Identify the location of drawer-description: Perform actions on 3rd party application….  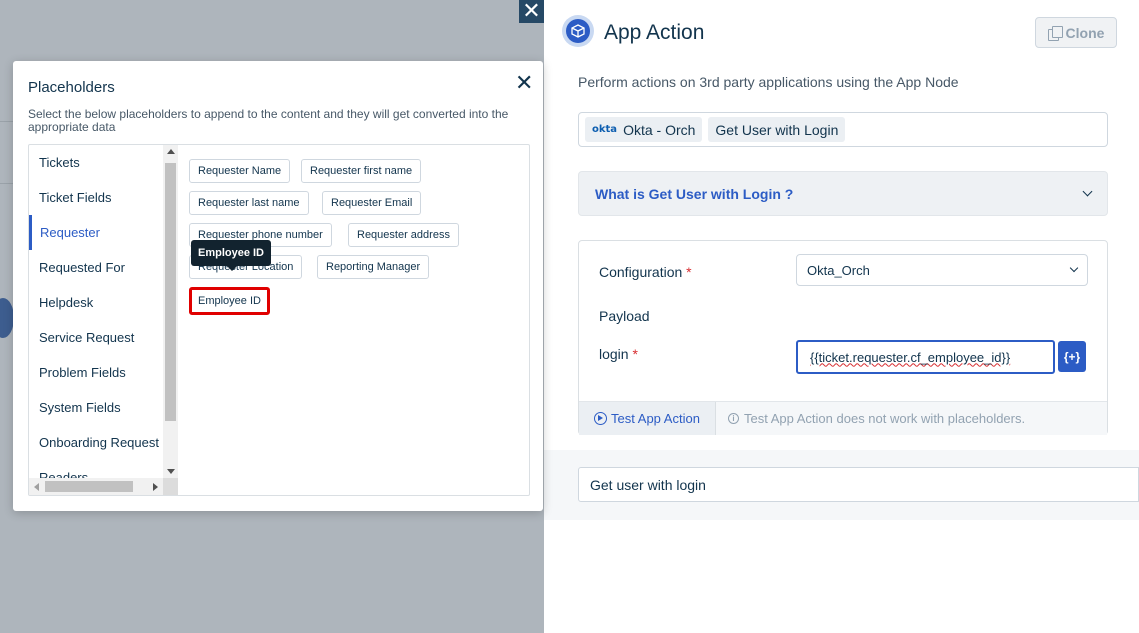
(768, 82).